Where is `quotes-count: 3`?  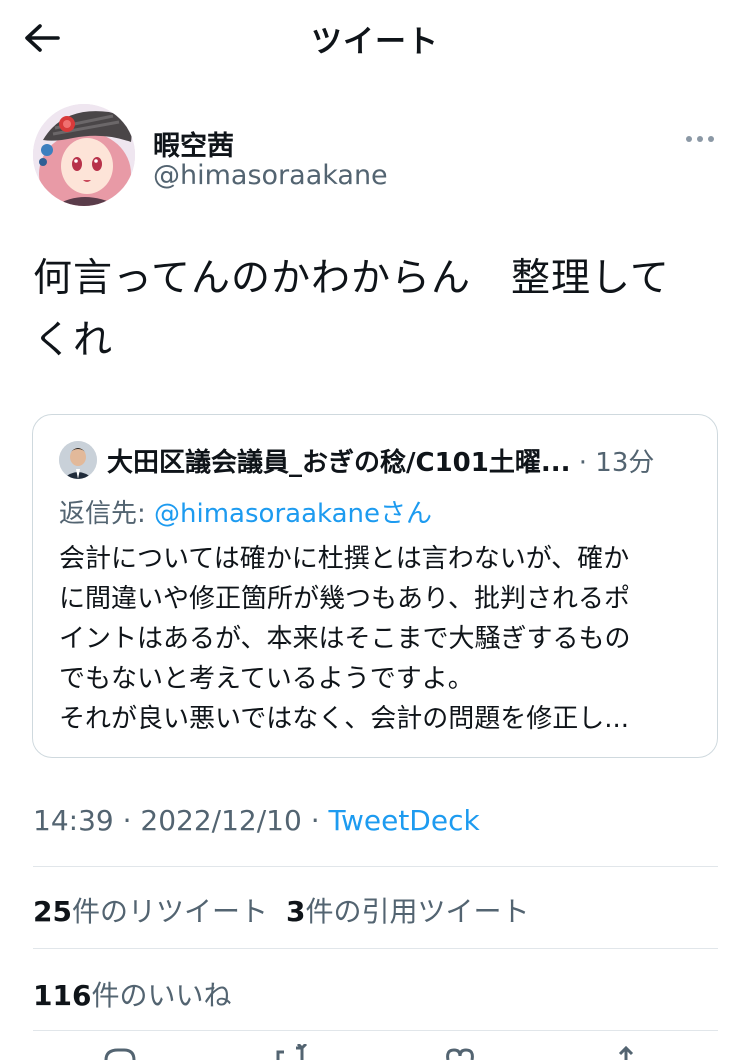
quotes-count: 3 is located at coordinates (295, 911).